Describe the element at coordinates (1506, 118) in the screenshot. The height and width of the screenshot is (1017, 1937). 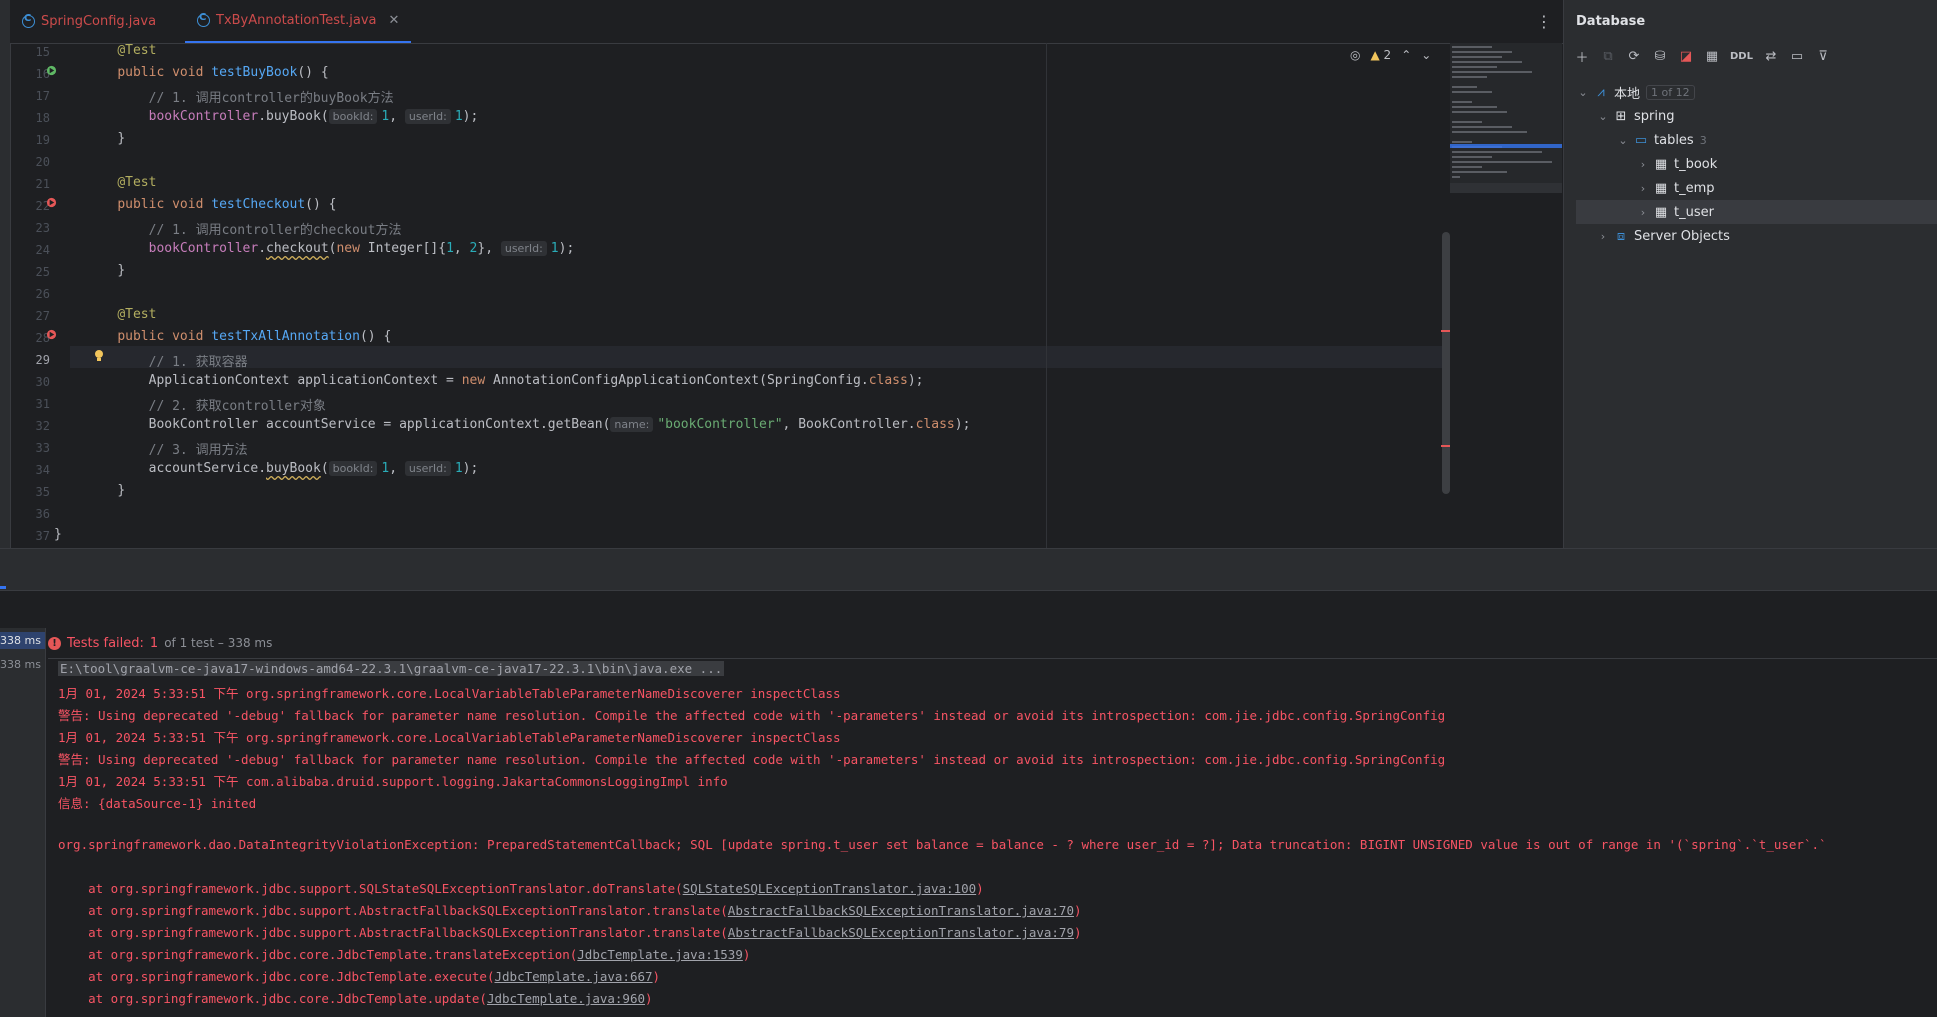
I see `minimap` at that location.